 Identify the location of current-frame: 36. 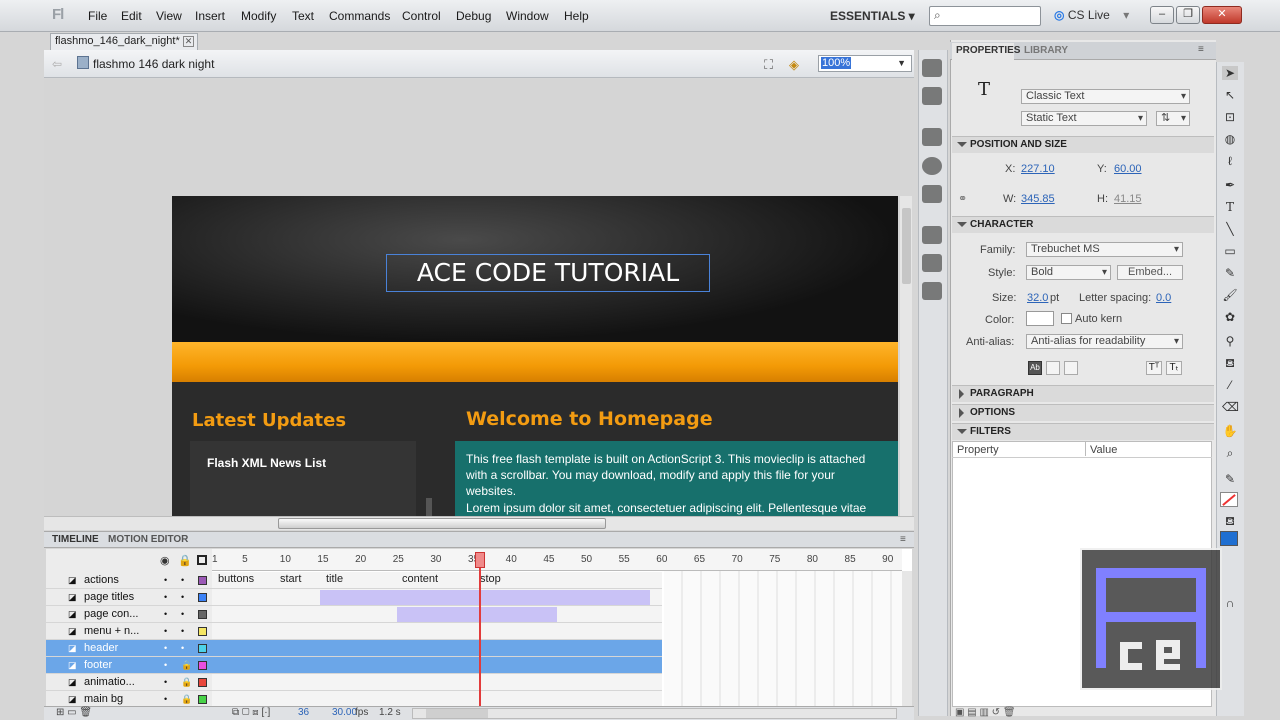
(303, 712).